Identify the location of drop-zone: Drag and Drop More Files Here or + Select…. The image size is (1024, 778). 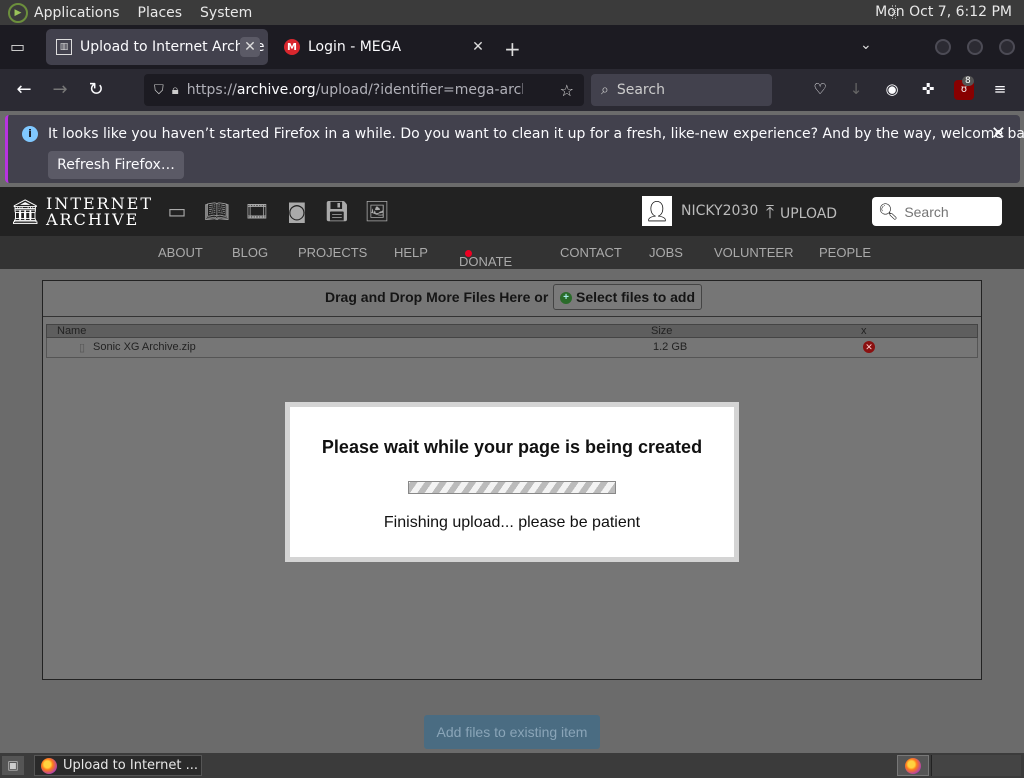
(512, 299).